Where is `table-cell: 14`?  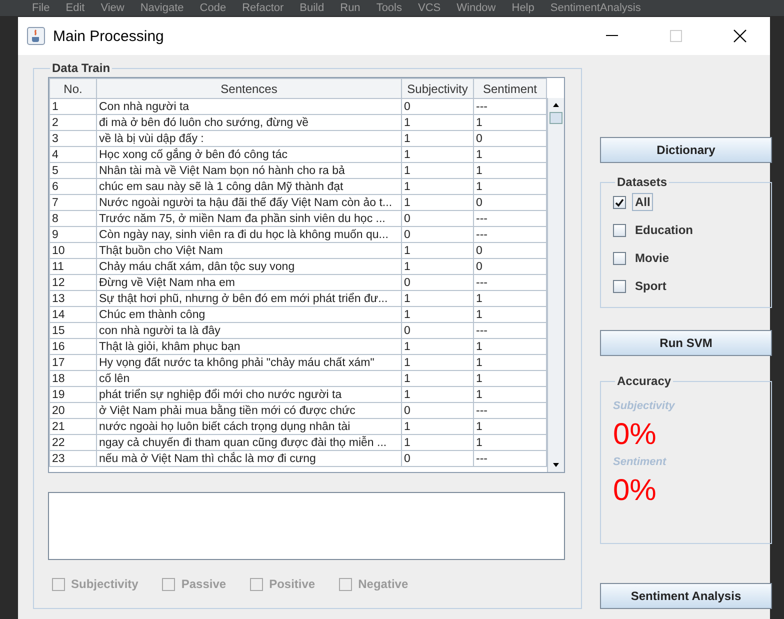
table-cell: 14 is located at coordinates (73, 314).